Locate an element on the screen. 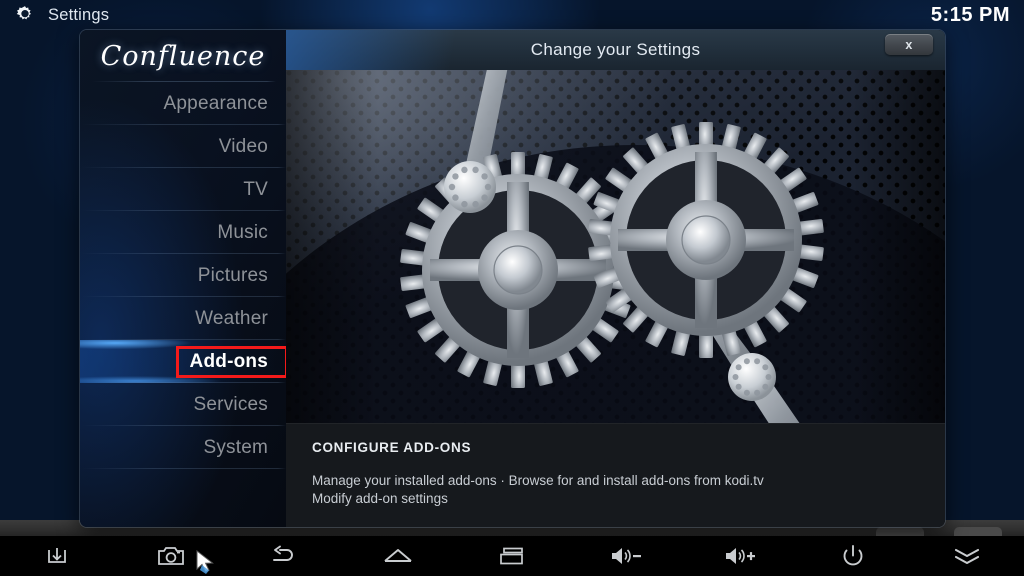 Image resolution: width=1024 pixels, height=576 pixels. close-icon: x is located at coordinates (909, 44).